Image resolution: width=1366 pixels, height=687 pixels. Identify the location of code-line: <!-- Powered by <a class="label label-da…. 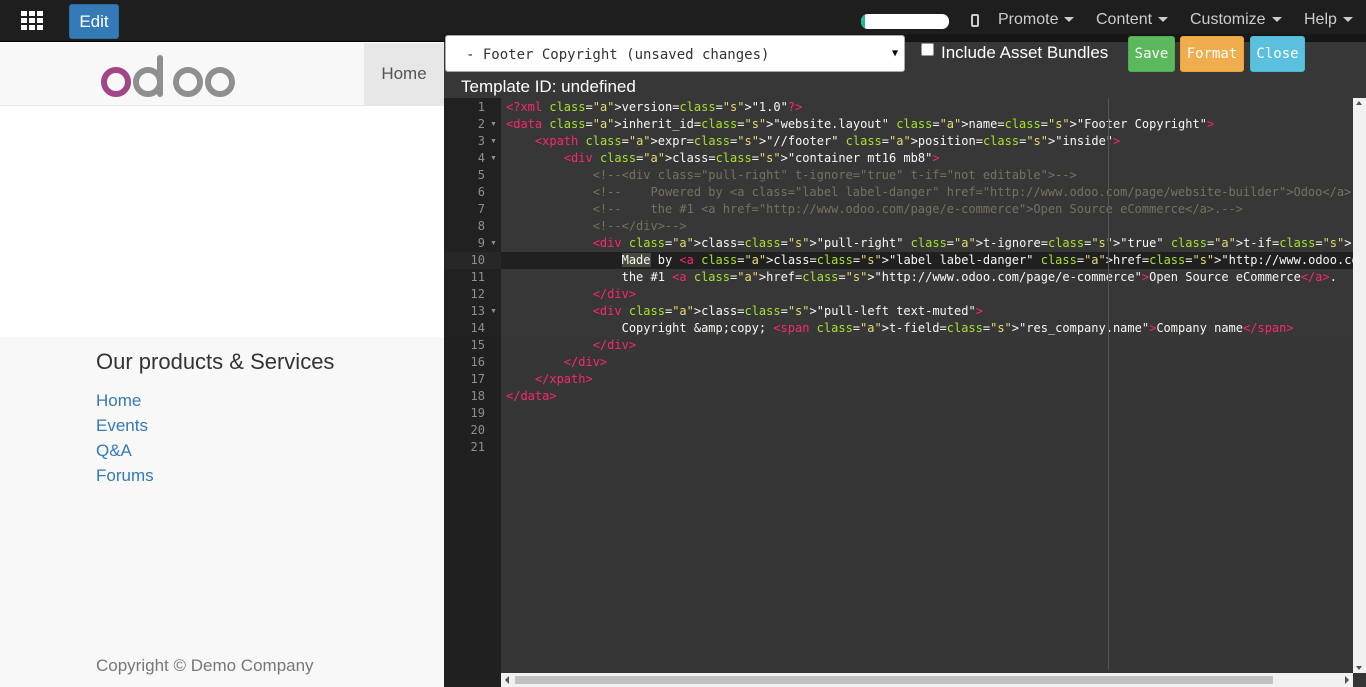
(929, 192).